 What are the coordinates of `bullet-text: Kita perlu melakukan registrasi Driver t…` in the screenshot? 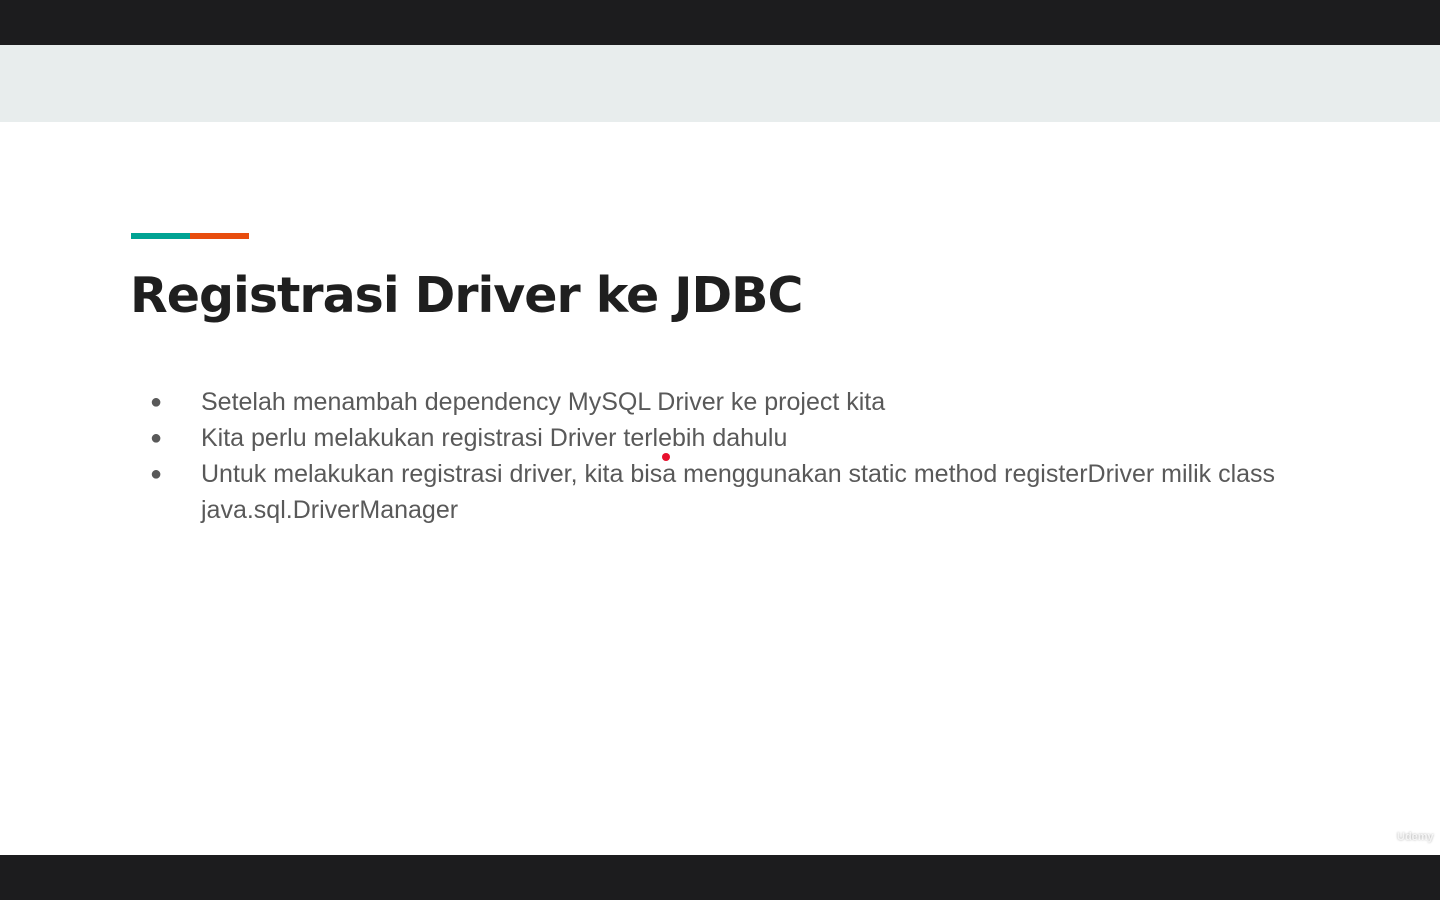 It's located at (494, 438).